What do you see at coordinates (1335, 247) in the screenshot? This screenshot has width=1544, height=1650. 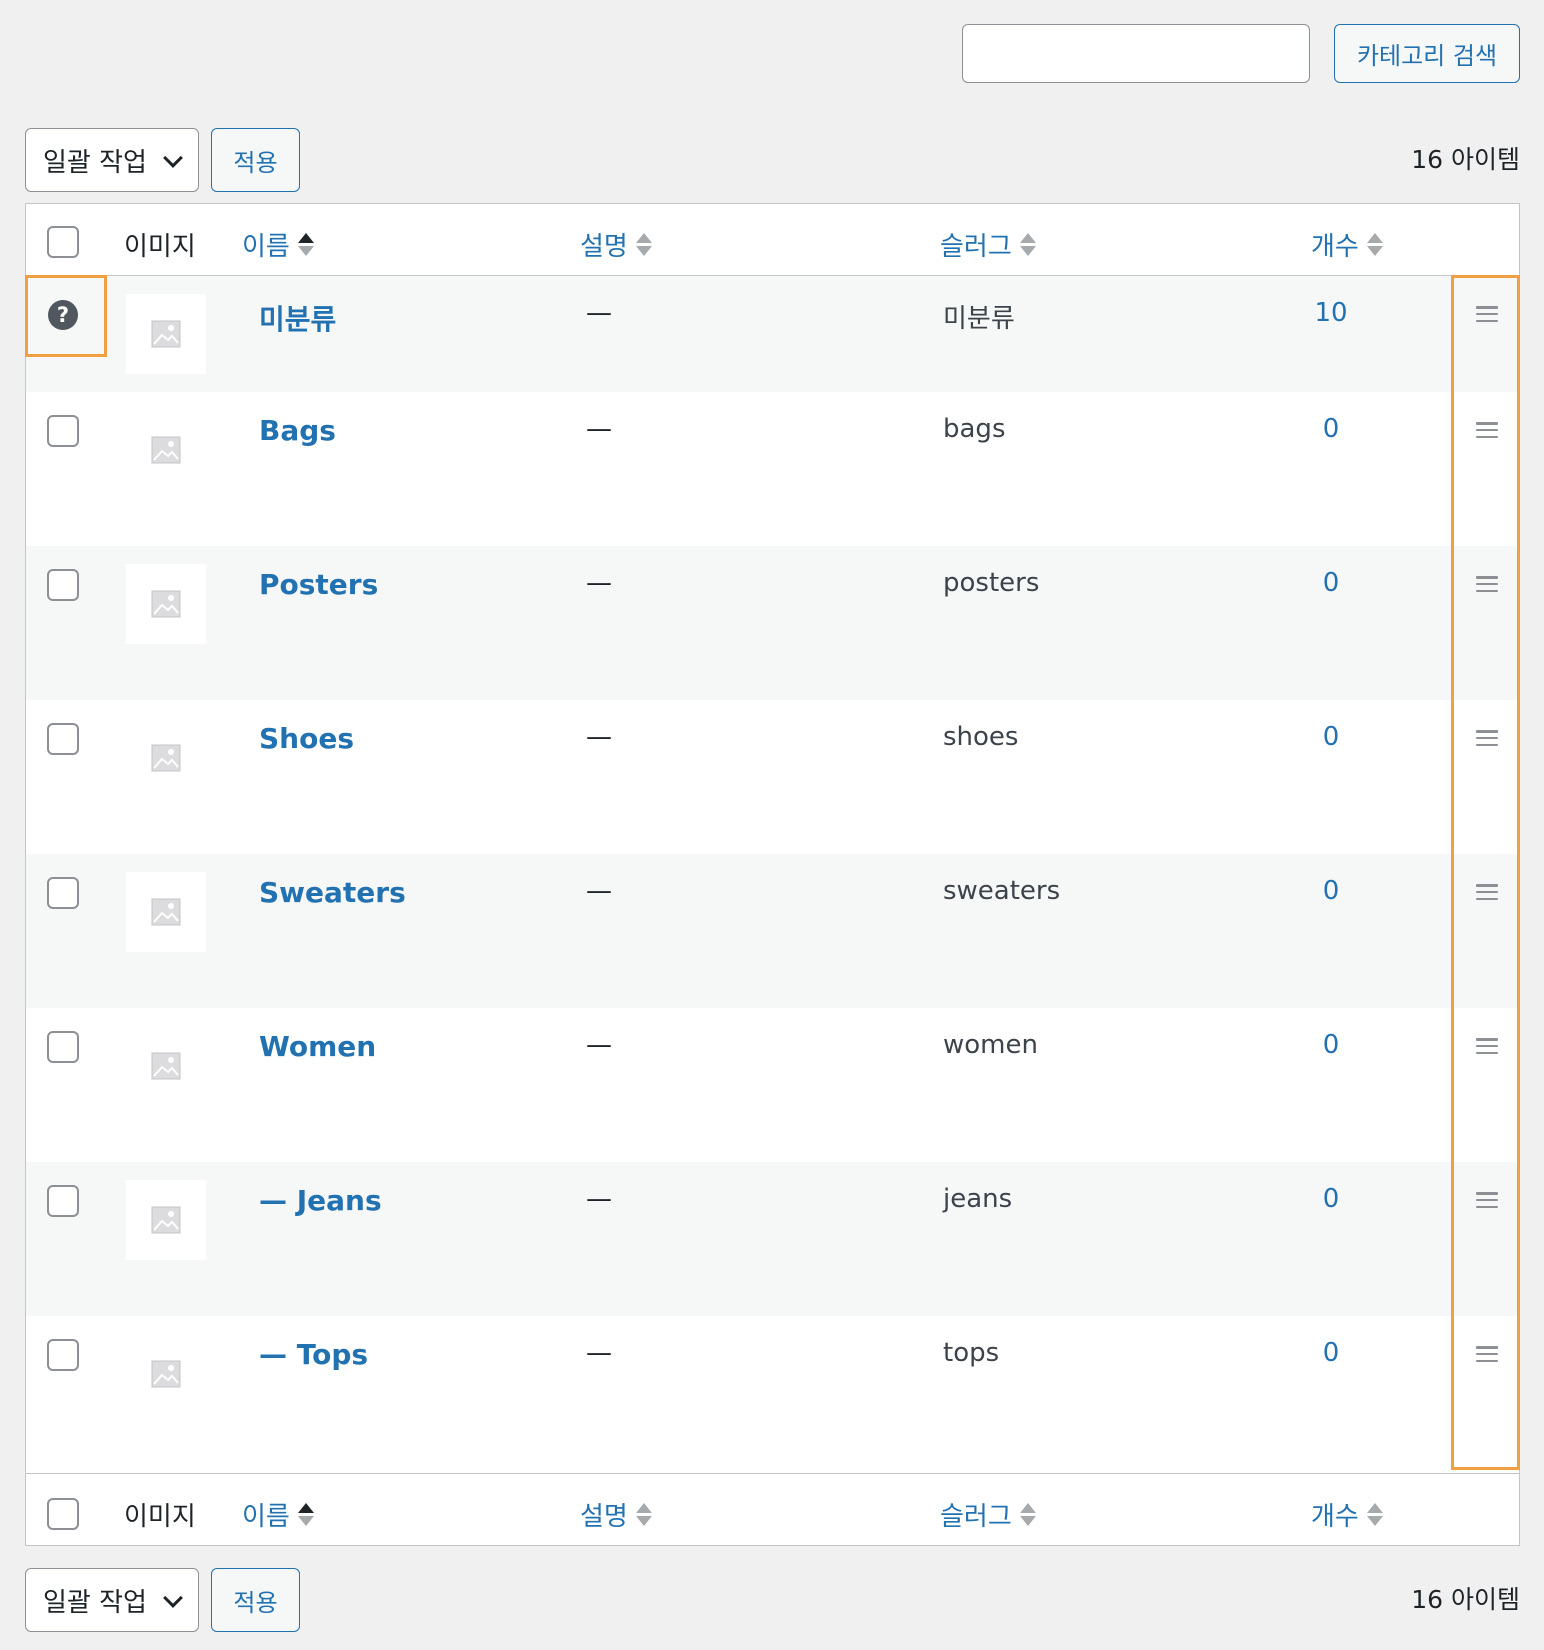 I see `column-header-count-label: 개수` at bounding box center [1335, 247].